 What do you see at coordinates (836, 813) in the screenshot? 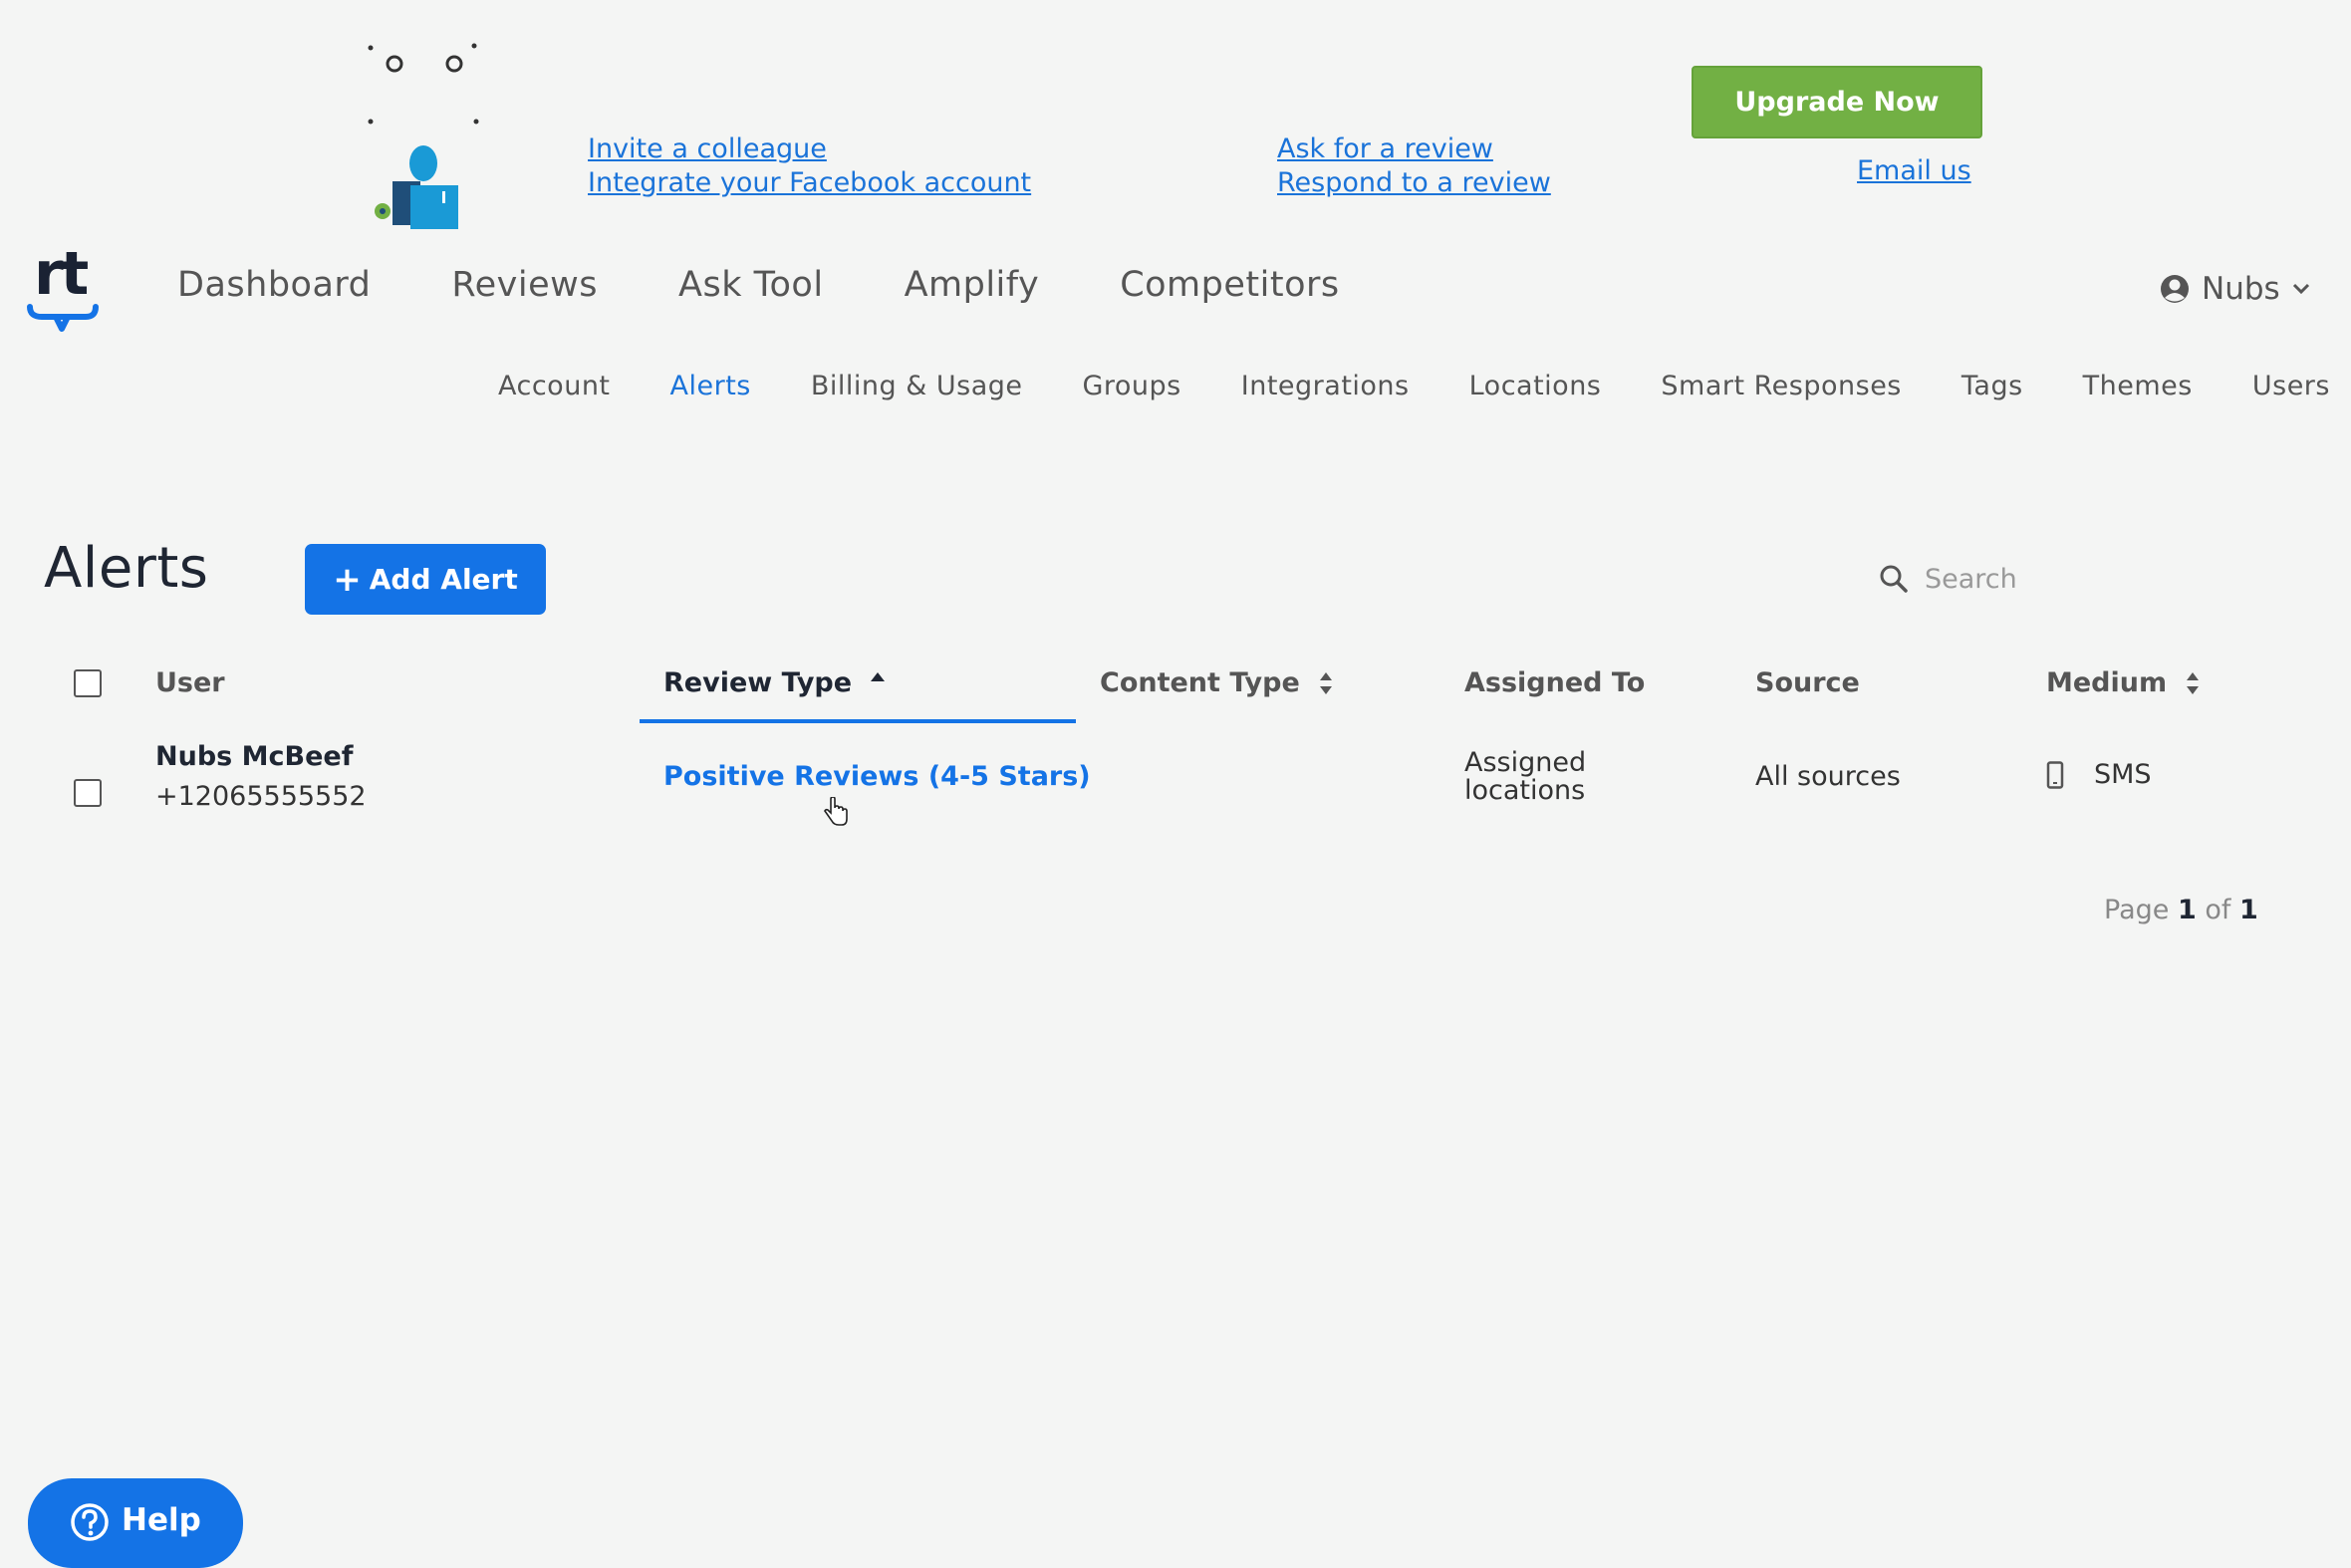
I see `hand-cursor-icon` at bounding box center [836, 813].